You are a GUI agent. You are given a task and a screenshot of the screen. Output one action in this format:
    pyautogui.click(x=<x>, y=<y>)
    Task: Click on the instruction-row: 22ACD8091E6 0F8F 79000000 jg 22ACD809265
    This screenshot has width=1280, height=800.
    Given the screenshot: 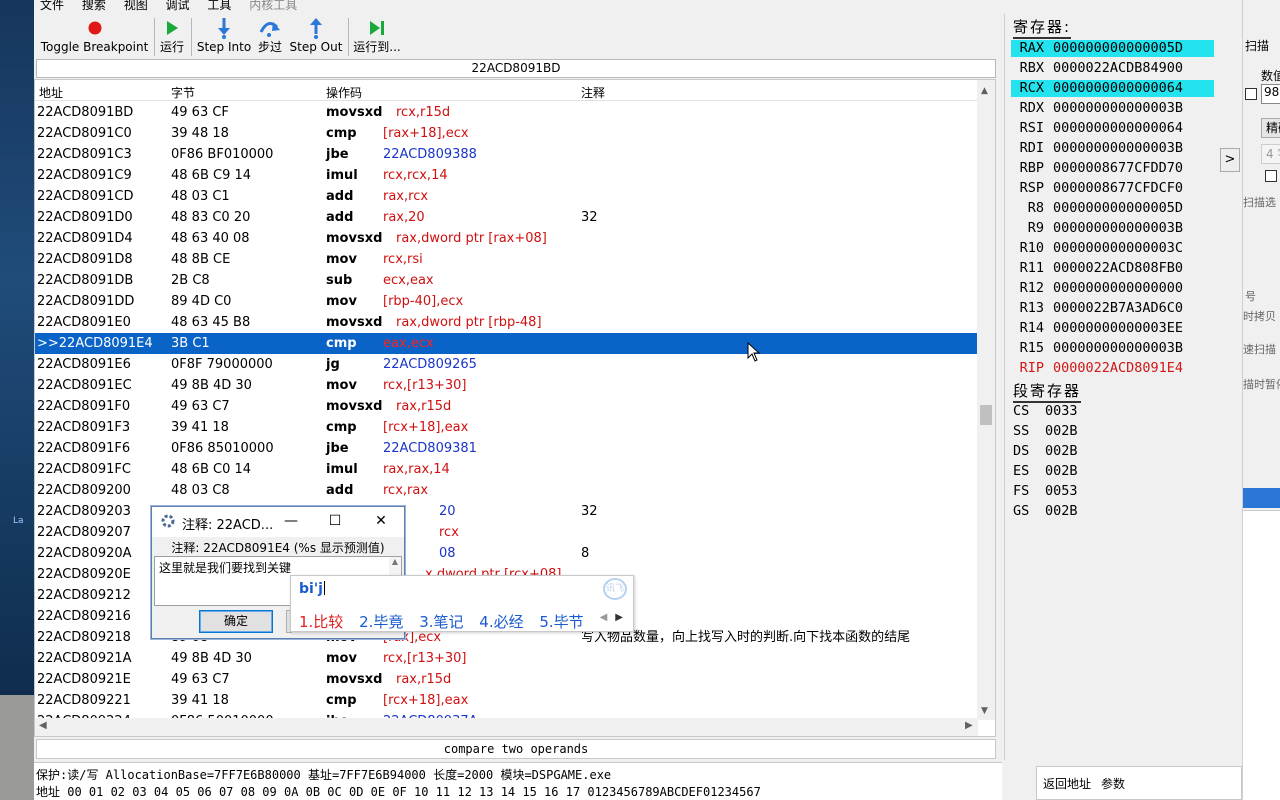 What is the action you would take?
    pyautogui.click(x=506, y=364)
    